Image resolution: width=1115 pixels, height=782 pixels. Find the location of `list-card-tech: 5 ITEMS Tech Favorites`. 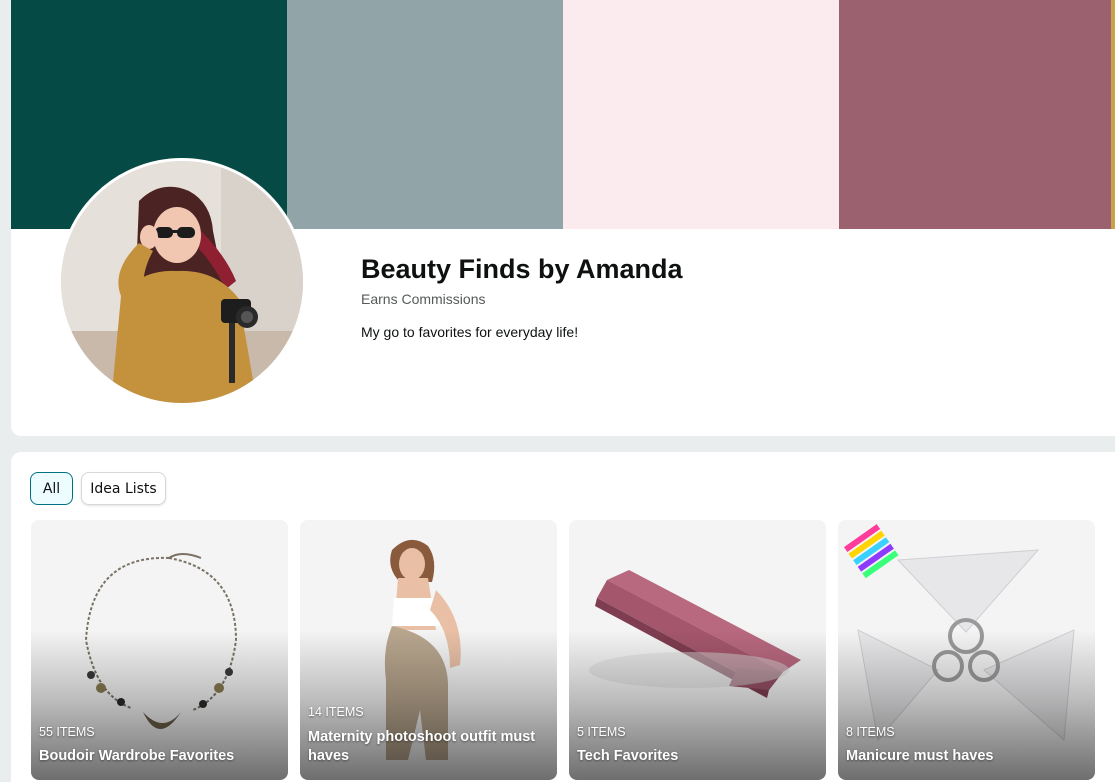

list-card-tech: 5 ITEMS Tech Favorites is located at coordinates (697, 650).